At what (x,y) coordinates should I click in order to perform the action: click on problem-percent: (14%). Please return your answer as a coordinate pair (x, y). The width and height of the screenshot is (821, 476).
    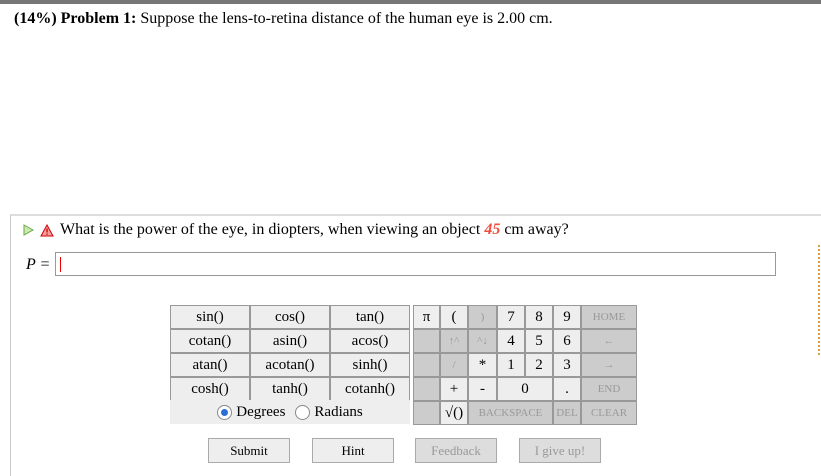
    Looking at the image, I should click on (35, 18).